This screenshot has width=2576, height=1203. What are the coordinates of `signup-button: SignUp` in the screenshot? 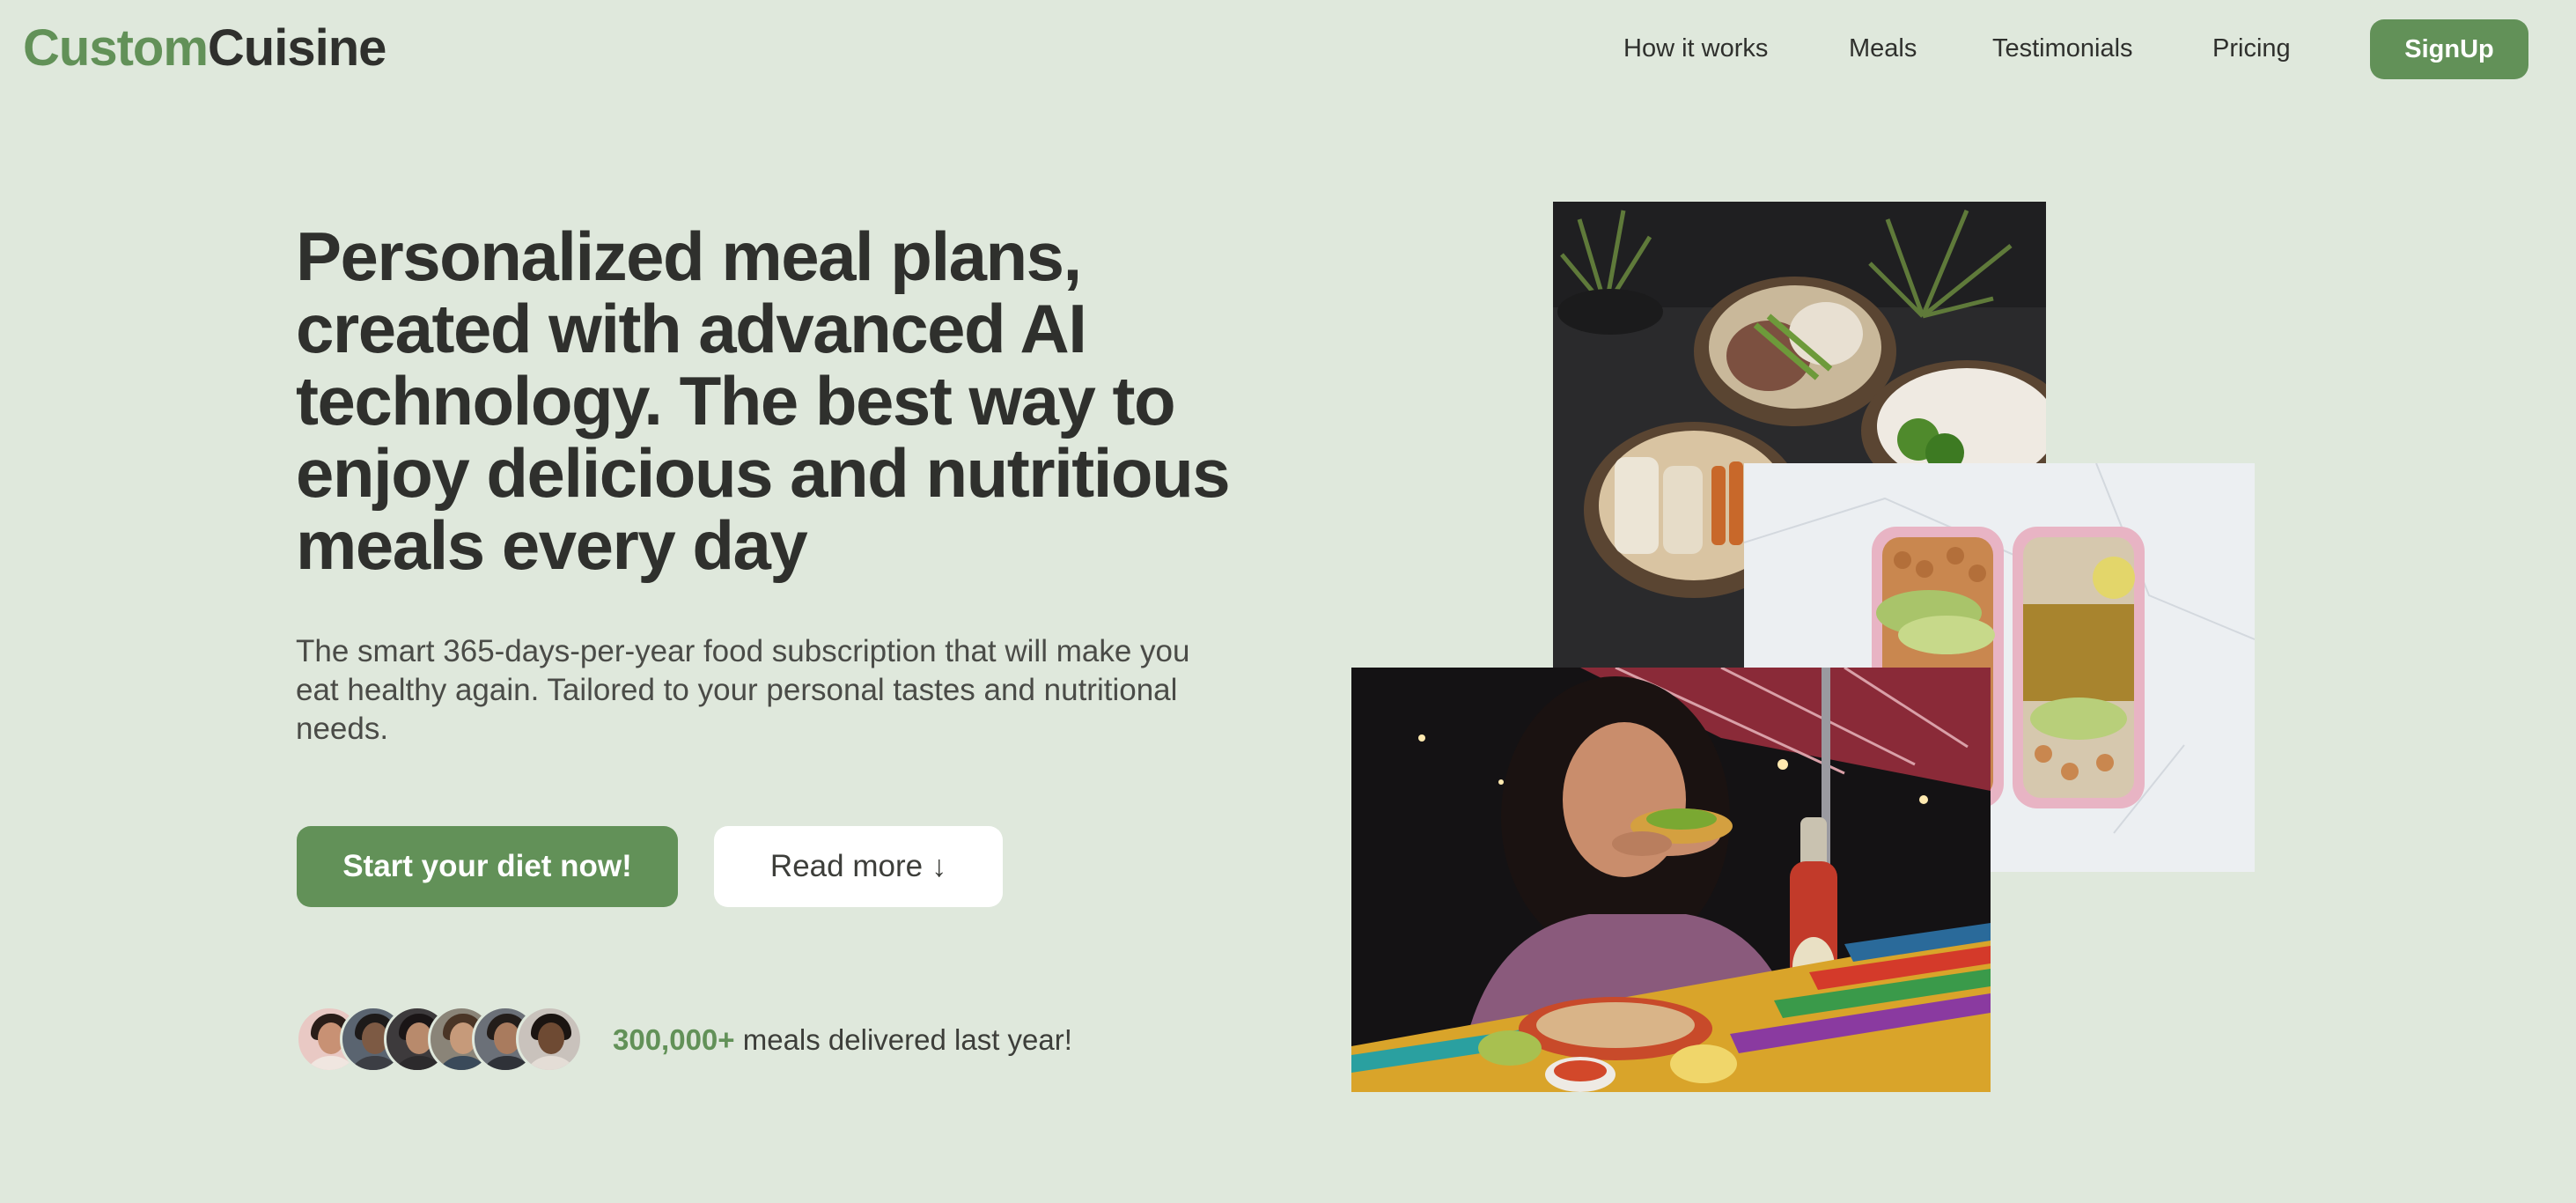 It's located at (2449, 49).